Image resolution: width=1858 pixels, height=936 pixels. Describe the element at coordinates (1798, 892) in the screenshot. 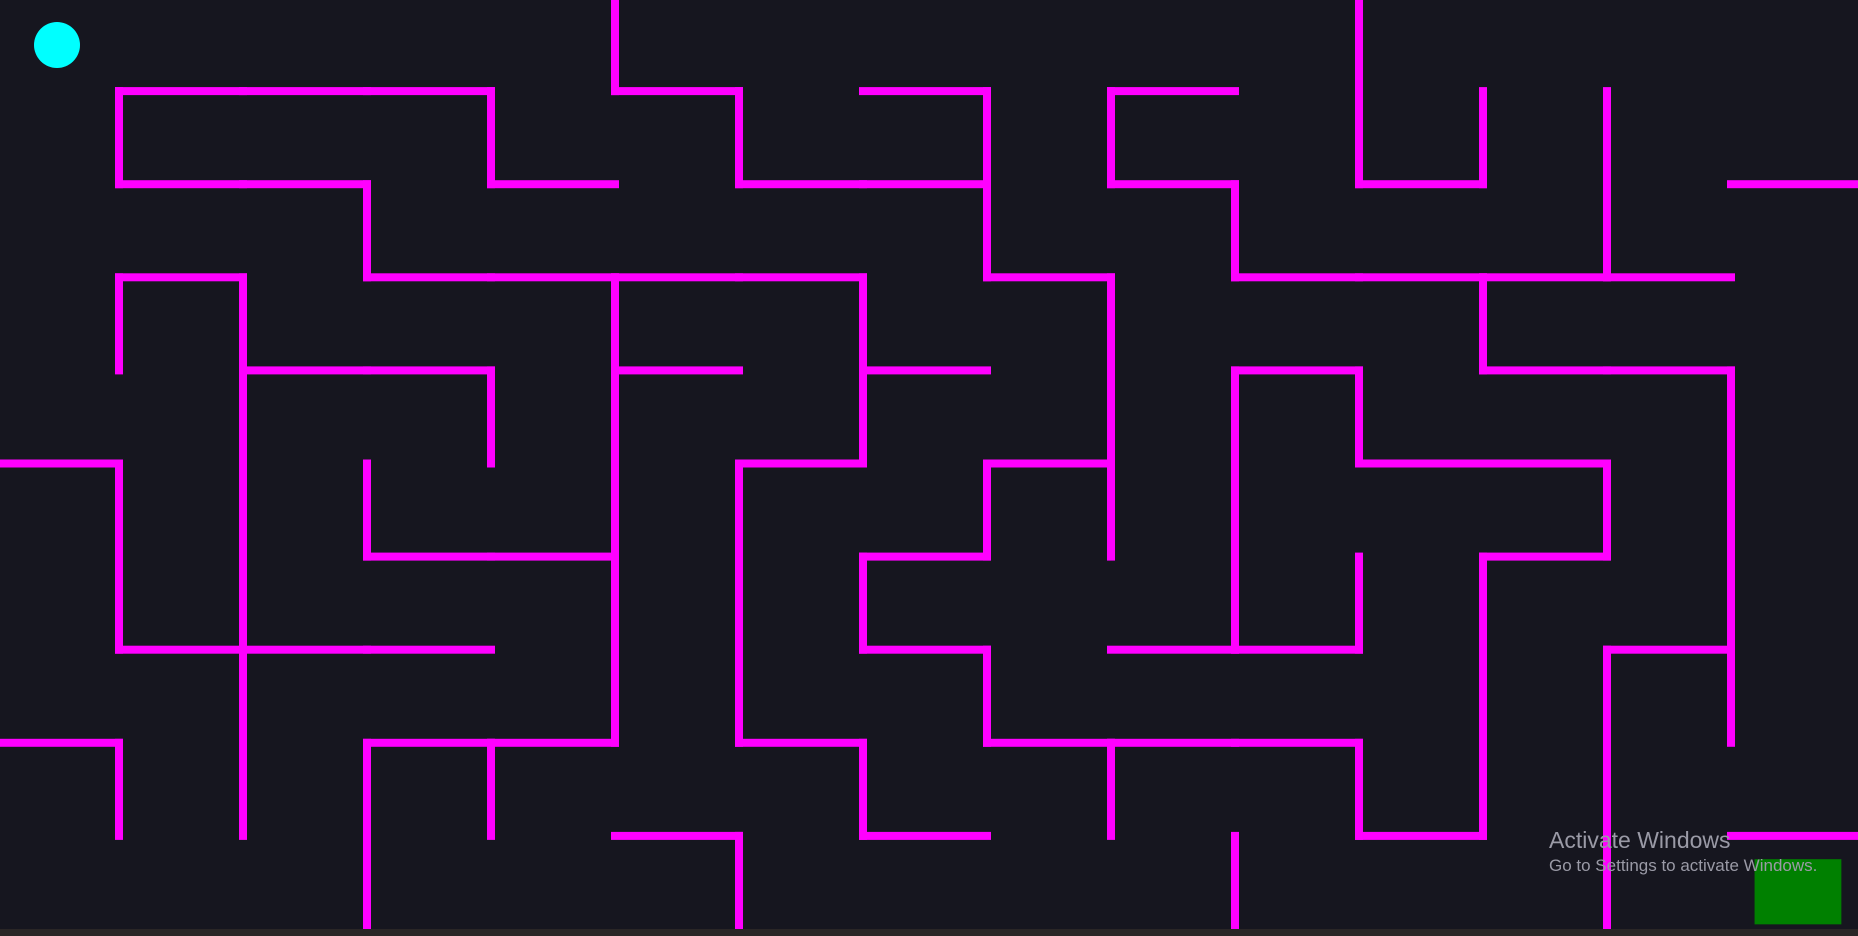

I see `goal-tile` at that location.